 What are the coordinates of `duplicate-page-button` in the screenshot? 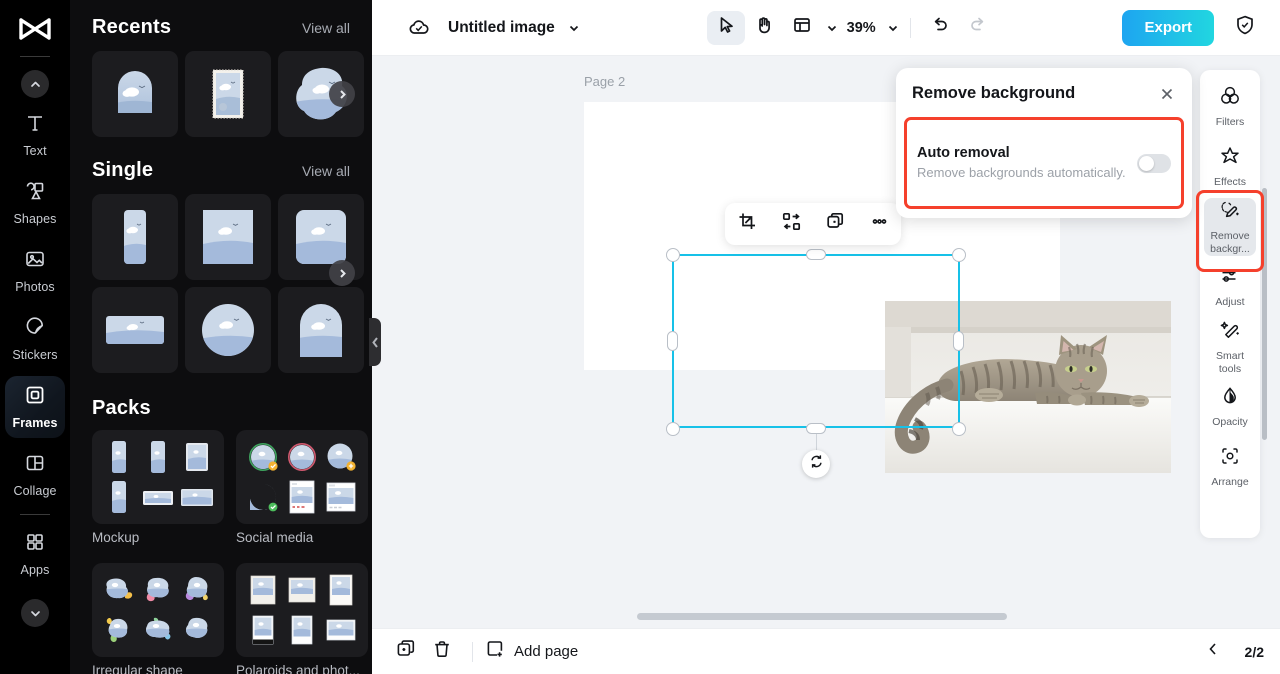 It's located at (406, 652).